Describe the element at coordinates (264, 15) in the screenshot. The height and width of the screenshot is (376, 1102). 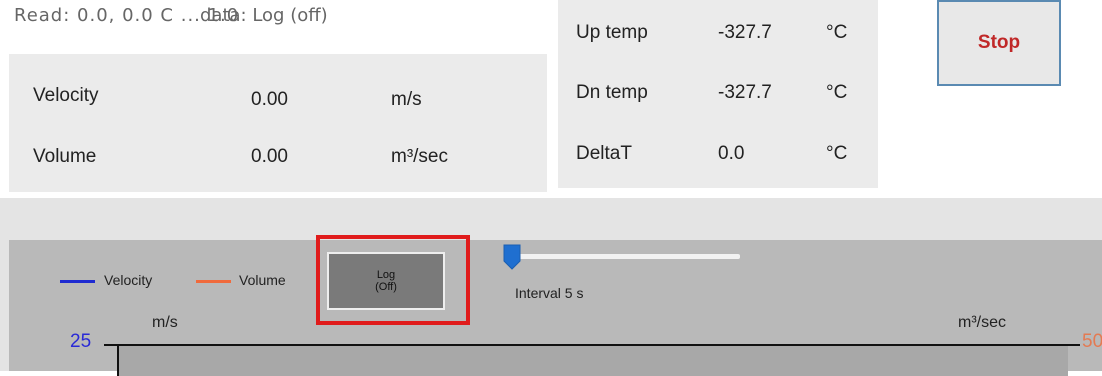
I see `status-text-right: data: Log (off)` at that location.